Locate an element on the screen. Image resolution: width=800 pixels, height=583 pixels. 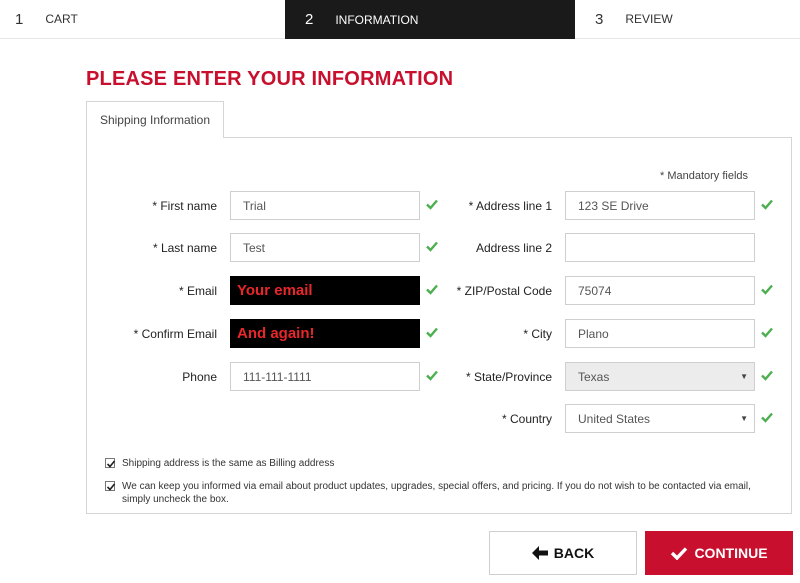
email-optin-checkbox is located at coordinates (110, 486).